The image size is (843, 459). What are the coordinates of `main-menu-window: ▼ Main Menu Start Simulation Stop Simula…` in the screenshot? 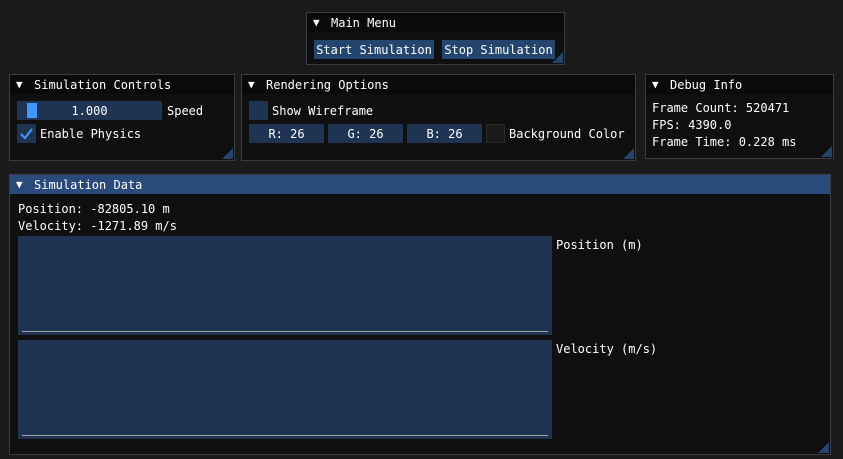 It's located at (435, 38).